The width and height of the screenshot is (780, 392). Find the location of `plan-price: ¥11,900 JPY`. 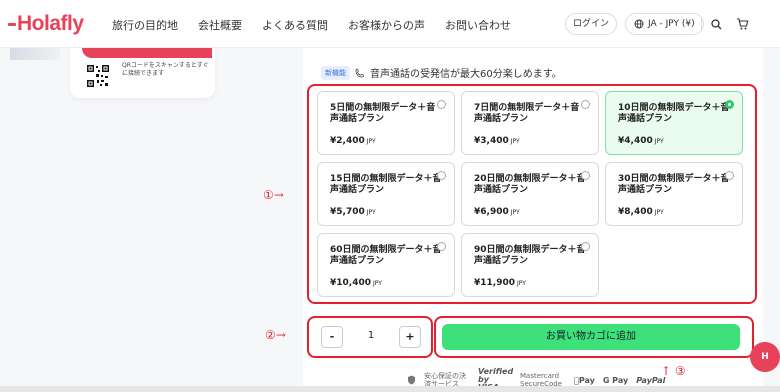

plan-price: ¥11,900 JPY is located at coordinates (500, 283).